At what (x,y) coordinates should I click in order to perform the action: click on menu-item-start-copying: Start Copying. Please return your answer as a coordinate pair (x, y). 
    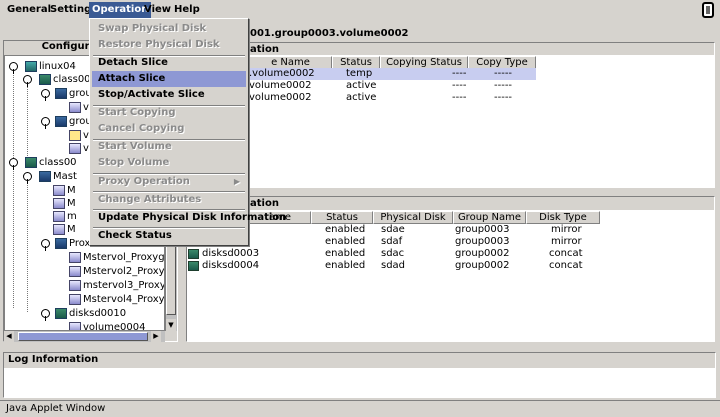
    Looking at the image, I should click on (169, 113).